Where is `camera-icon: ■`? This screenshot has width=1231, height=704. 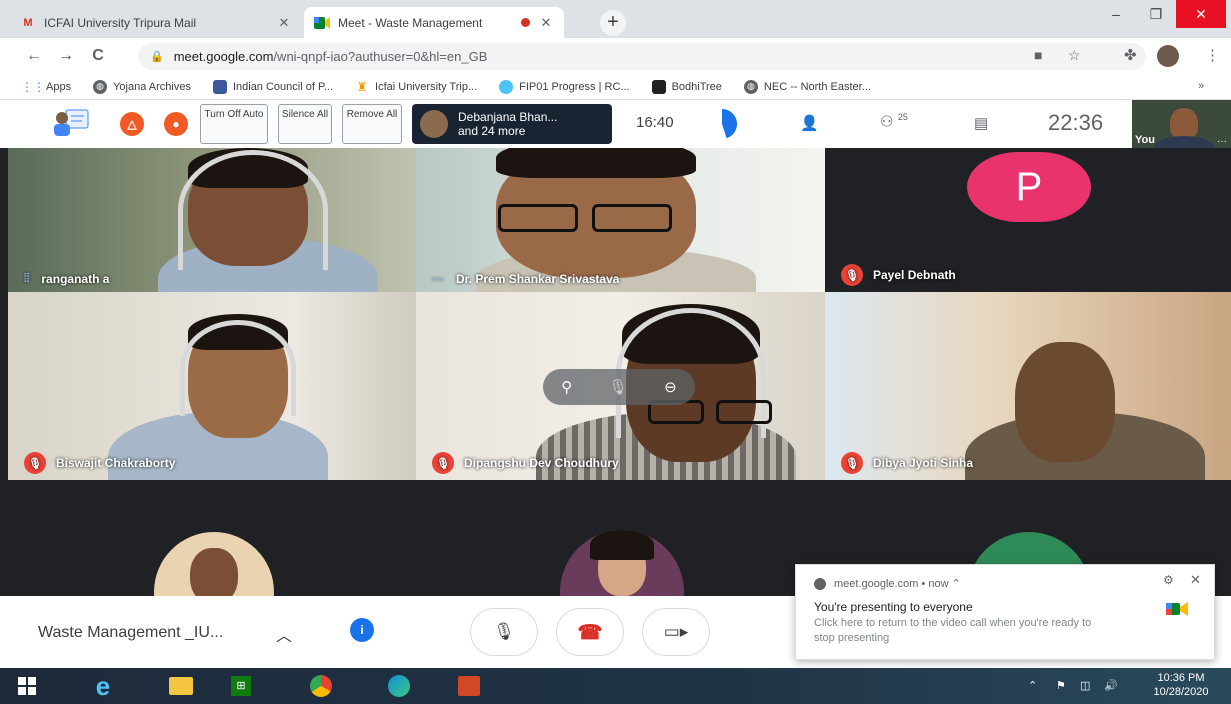
camera-icon: ■ is located at coordinates (1038, 55).